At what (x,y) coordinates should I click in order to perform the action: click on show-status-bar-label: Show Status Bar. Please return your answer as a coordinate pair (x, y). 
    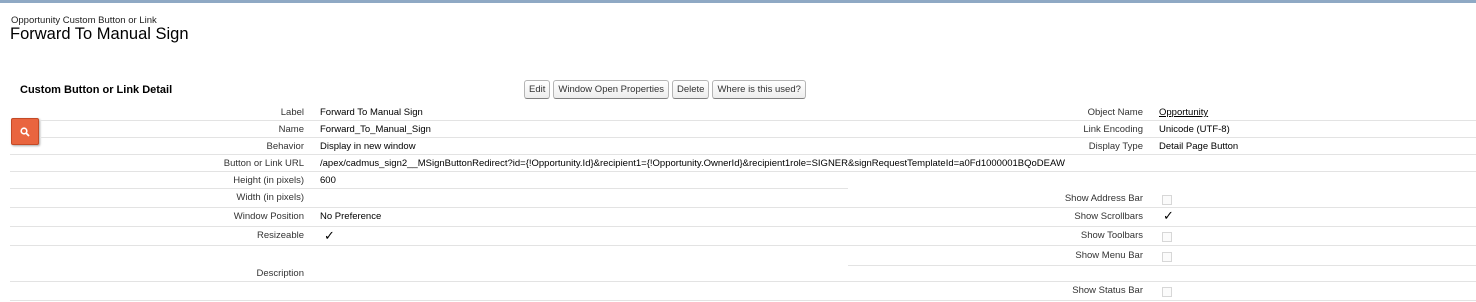
    Looking at the image, I should click on (1107, 290).